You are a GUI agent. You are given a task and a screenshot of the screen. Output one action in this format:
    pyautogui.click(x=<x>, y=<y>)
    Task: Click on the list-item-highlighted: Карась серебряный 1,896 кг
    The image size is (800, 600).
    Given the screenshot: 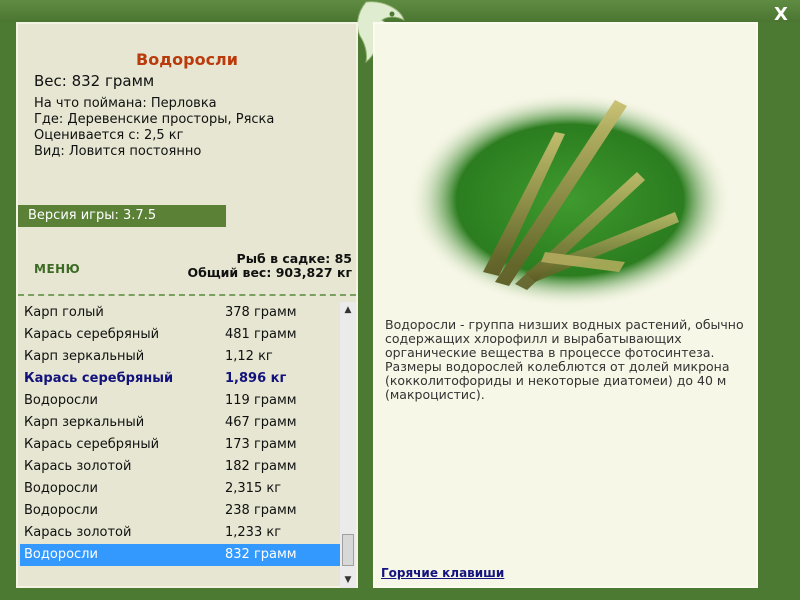 What is the action you would take?
    pyautogui.click(x=180, y=379)
    